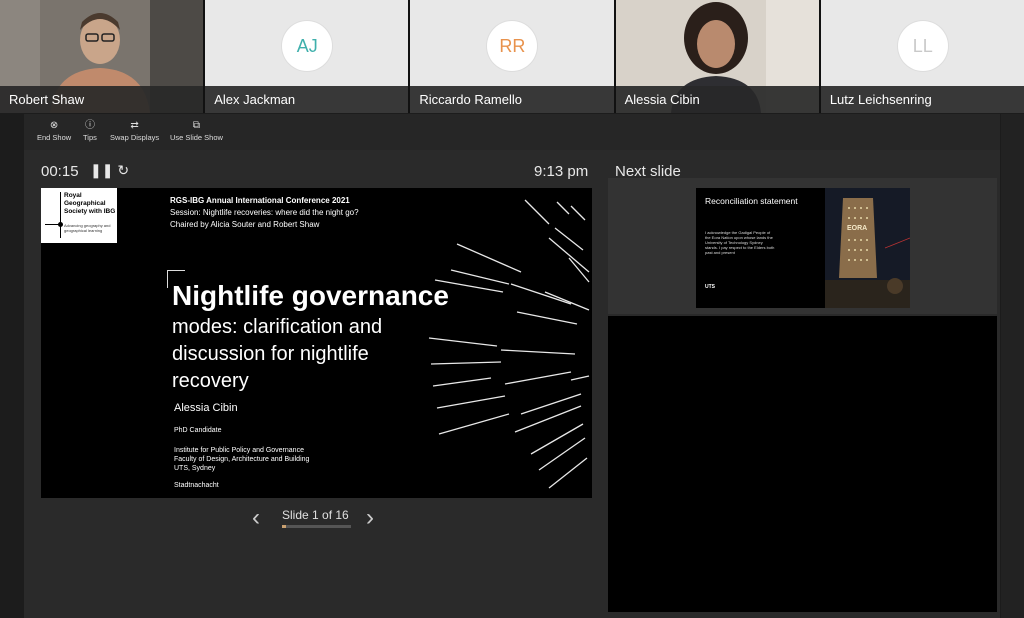 The width and height of the screenshot is (1024, 618). What do you see at coordinates (90, 203) in the screenshot?
I see `logo-text: Royal Geographical Society with IBG` at bounding box center [90, 203].